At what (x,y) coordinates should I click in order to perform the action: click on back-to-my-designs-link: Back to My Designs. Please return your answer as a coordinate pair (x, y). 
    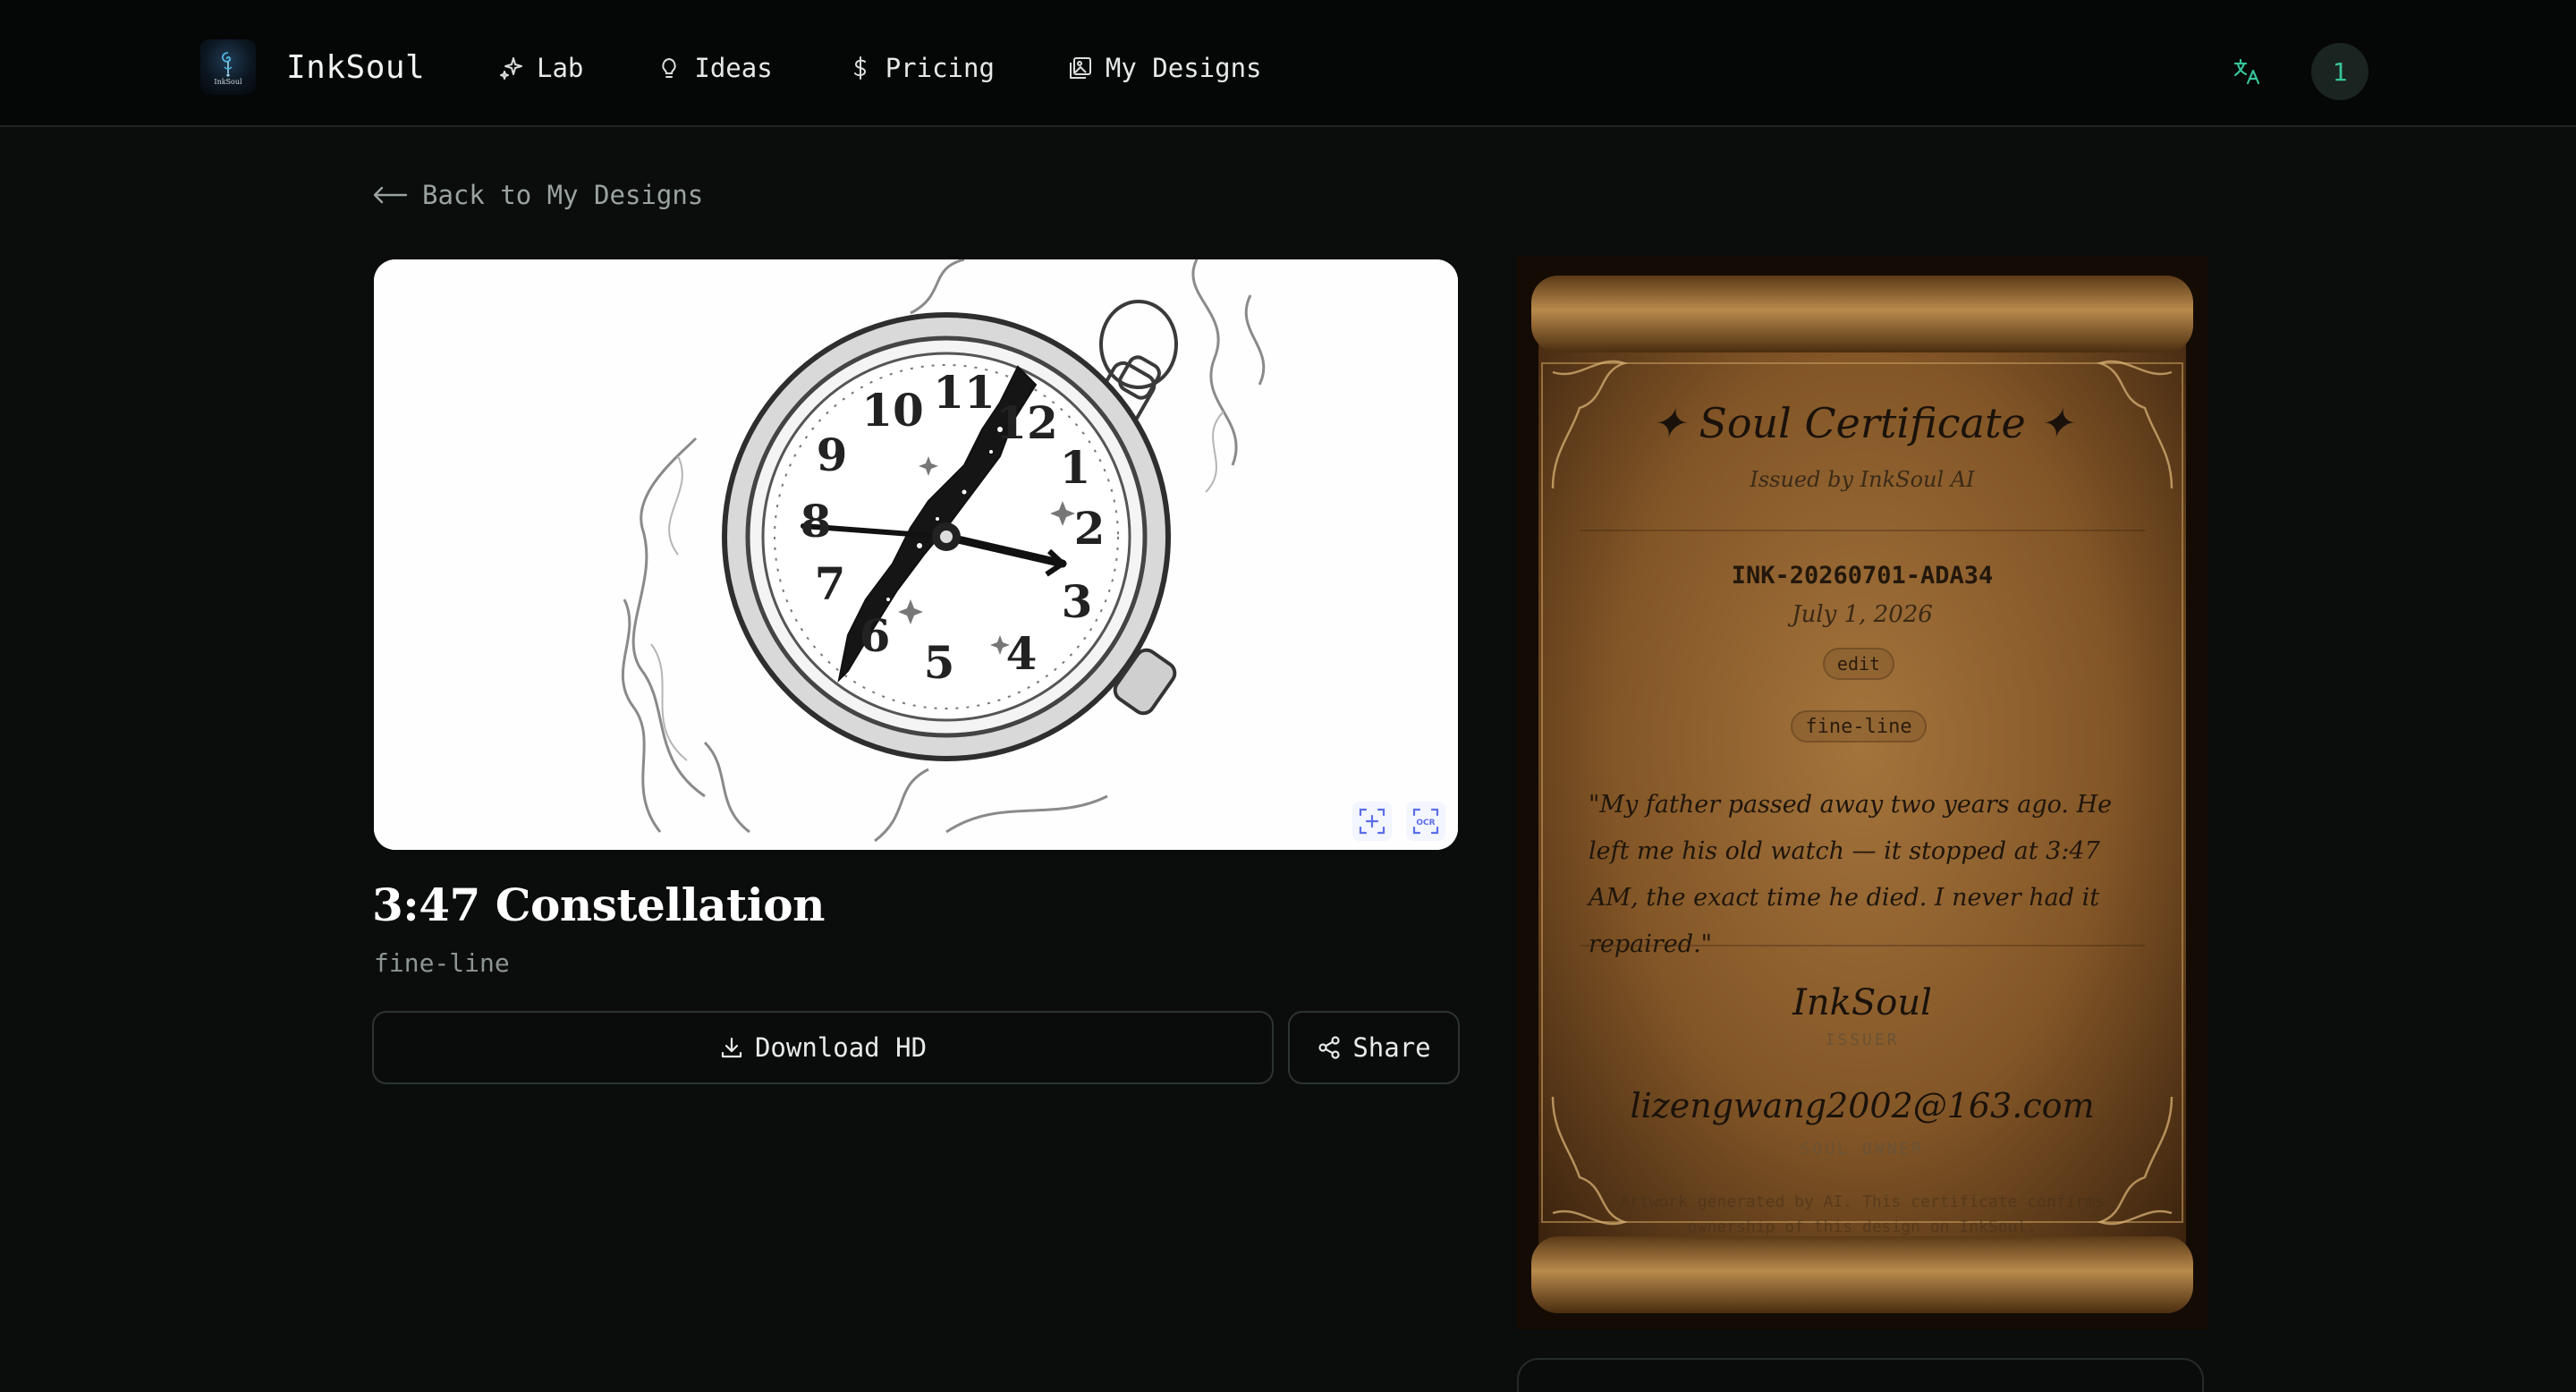
    Looking at the image, I should click on (537, 195).